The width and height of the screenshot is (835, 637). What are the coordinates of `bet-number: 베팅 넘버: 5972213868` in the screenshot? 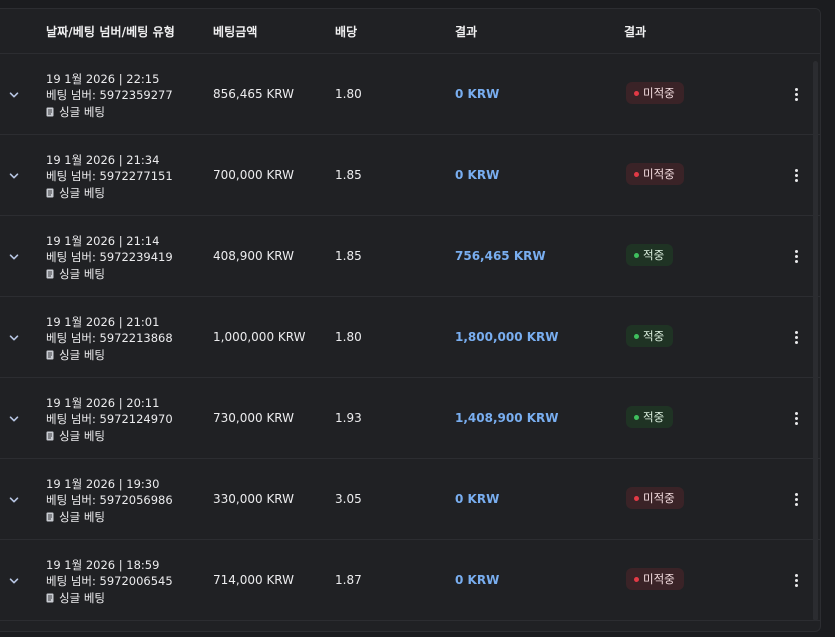 It's located at (109, 338).